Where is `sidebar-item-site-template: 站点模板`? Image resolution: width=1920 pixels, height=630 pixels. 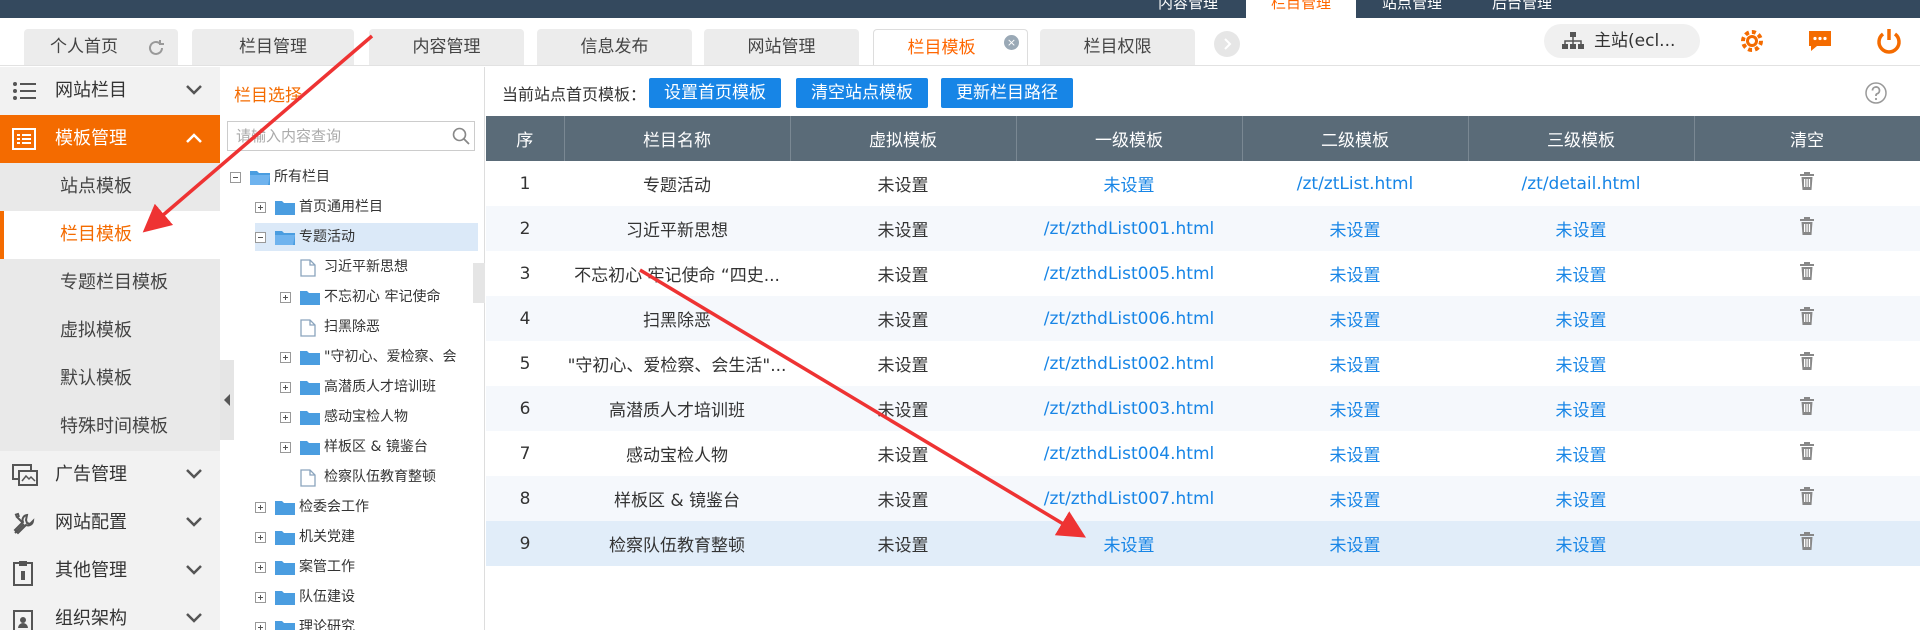
sidebar-item-site-template: 站点模板 is located at coordinates (110, 187).